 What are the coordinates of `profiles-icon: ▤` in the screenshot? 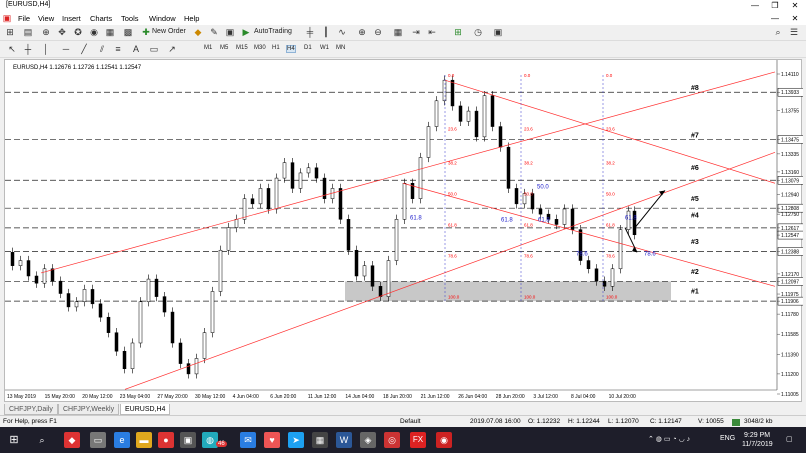 It's located at (28, 32).